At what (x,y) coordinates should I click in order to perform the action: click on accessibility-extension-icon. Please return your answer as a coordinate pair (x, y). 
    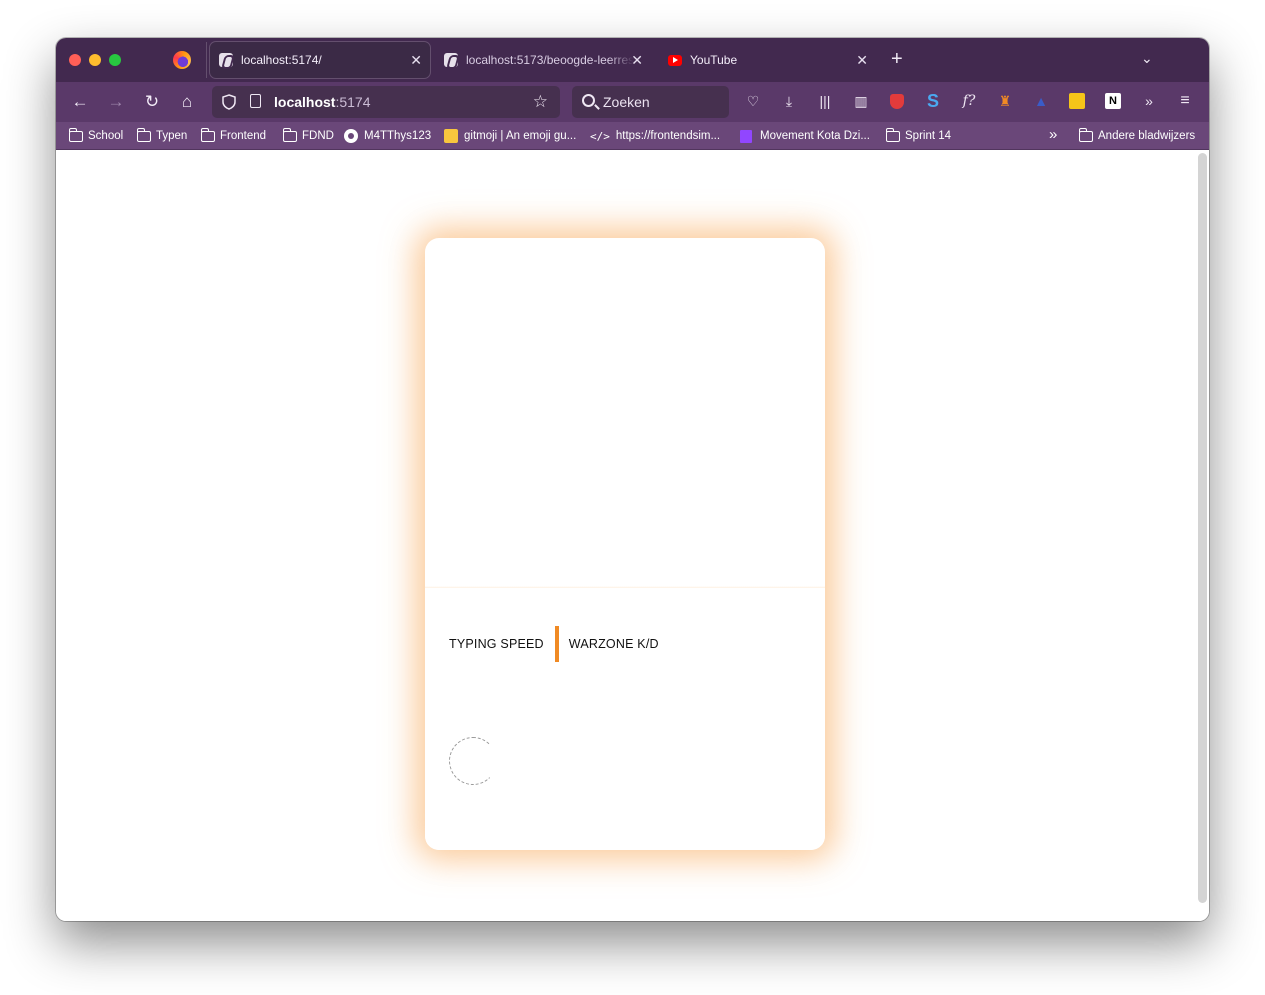
    Looking at the image, I should click on (1077, 101).